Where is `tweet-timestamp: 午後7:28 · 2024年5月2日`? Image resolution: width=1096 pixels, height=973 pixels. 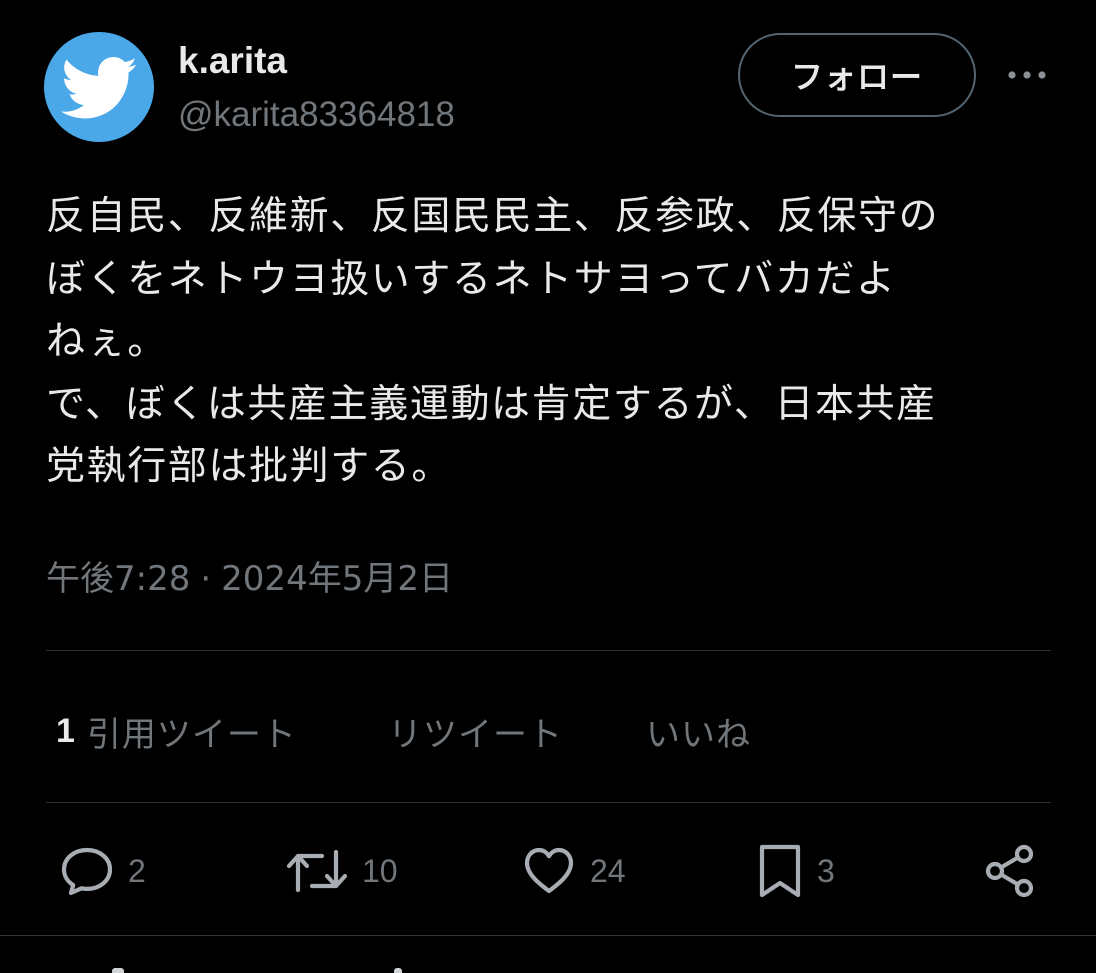 tweet-timestamp: 午後7:28 · 2024年5月2日 is located at coordinates (249, 579).